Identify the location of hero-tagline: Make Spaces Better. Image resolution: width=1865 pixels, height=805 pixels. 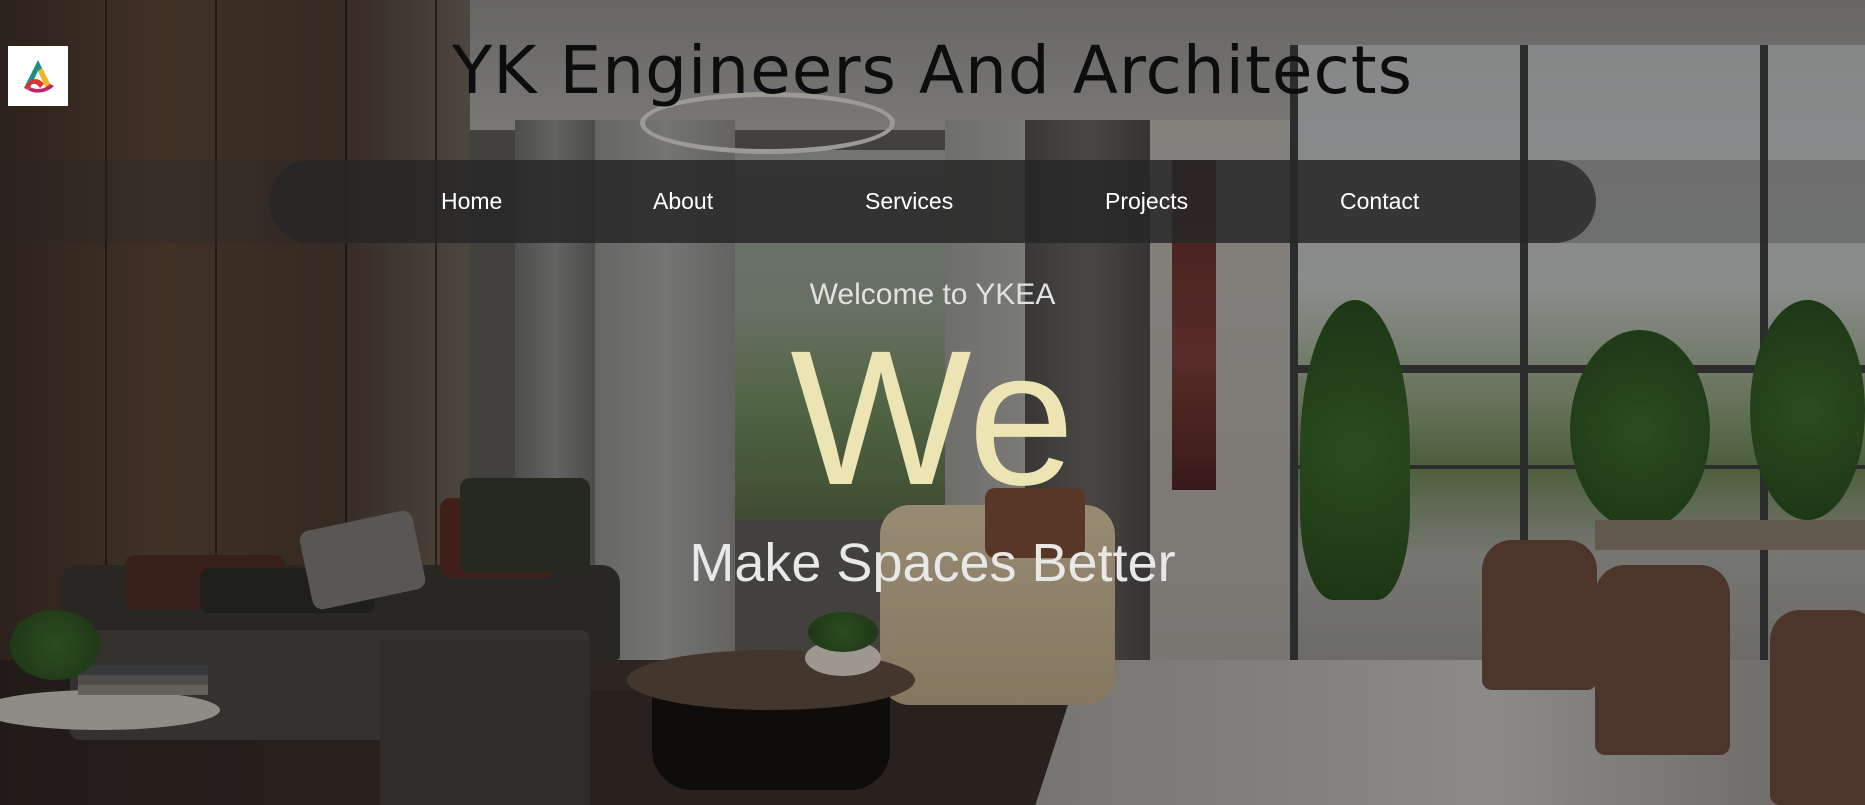
(932, 563).